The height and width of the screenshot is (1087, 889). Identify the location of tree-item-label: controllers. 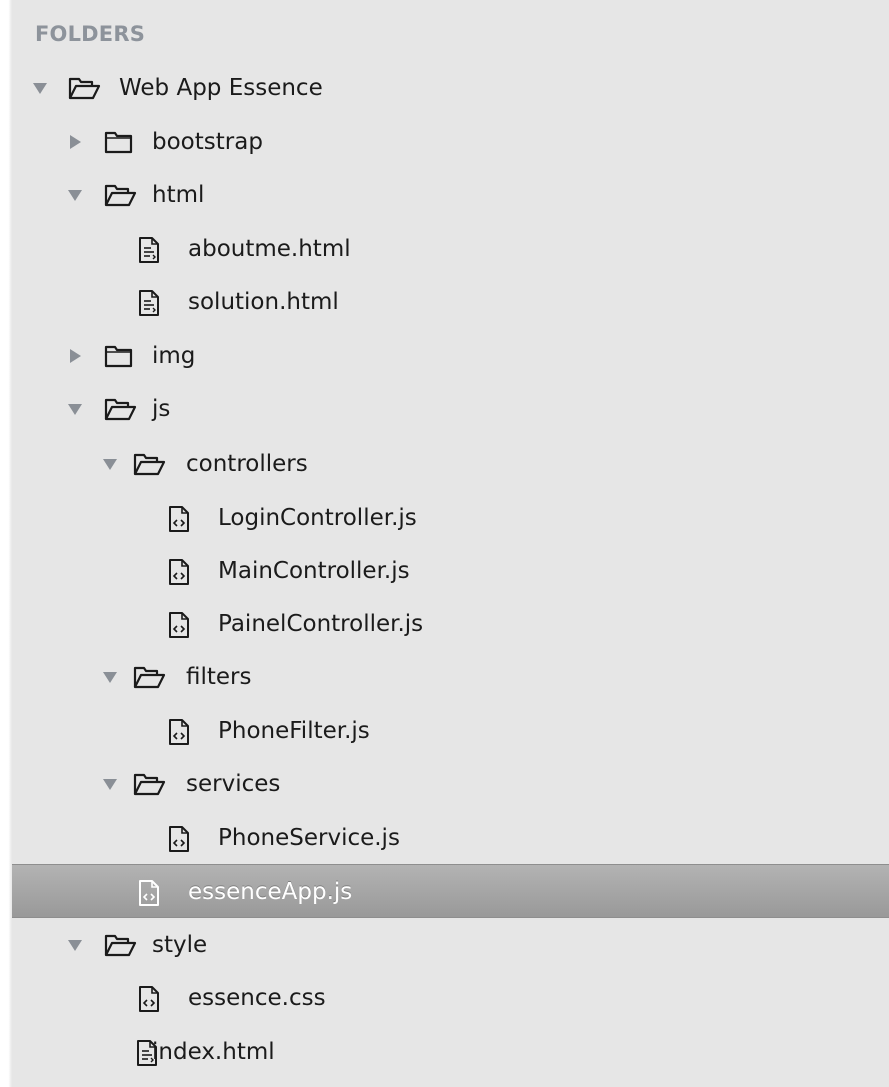
(247, 464).